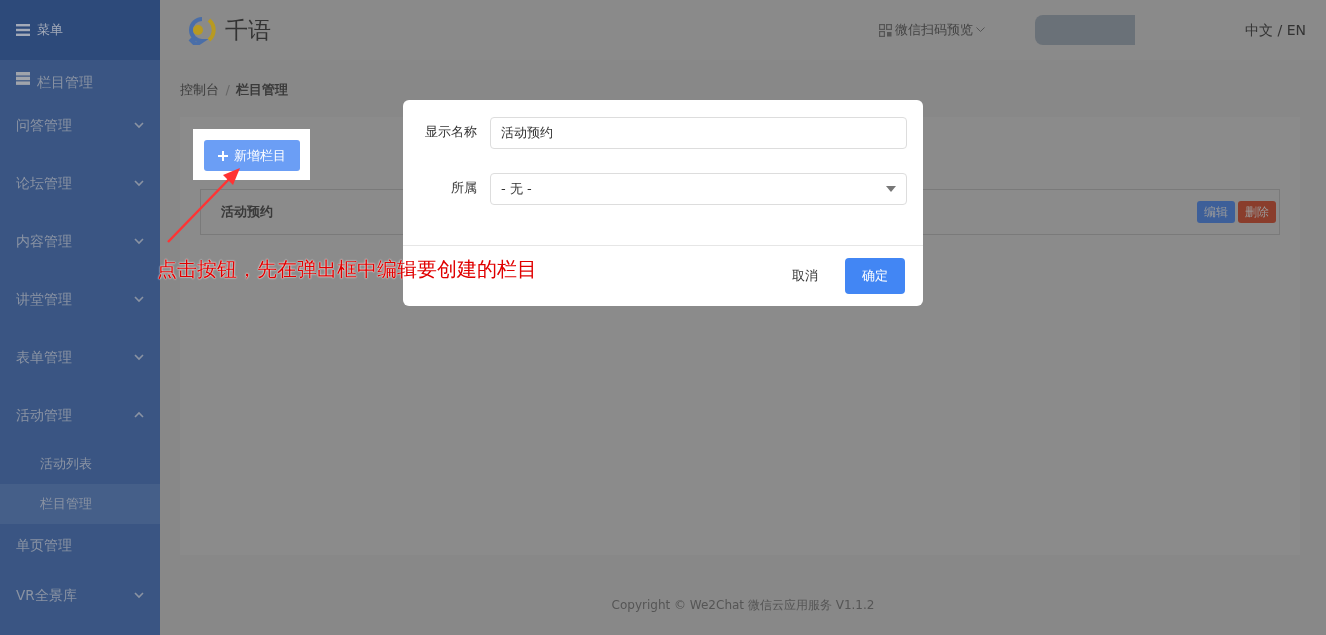 Image resolution: width=1326 pixels, height=635 pixels. I want to click on sidebar-item: VR全景库, so click(80, 595).